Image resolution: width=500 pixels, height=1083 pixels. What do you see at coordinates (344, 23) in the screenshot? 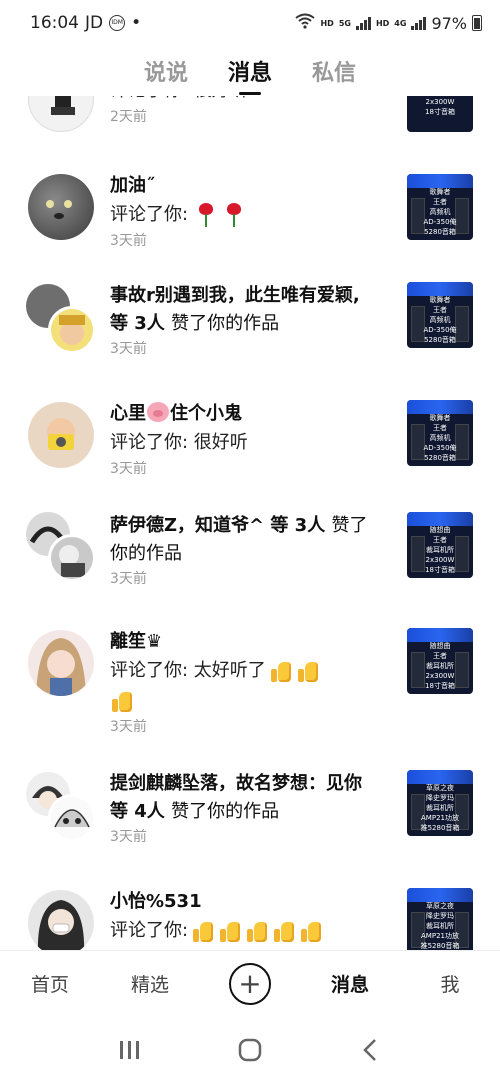
I see `network-5g: 5G` at bounding box center [344, 23].